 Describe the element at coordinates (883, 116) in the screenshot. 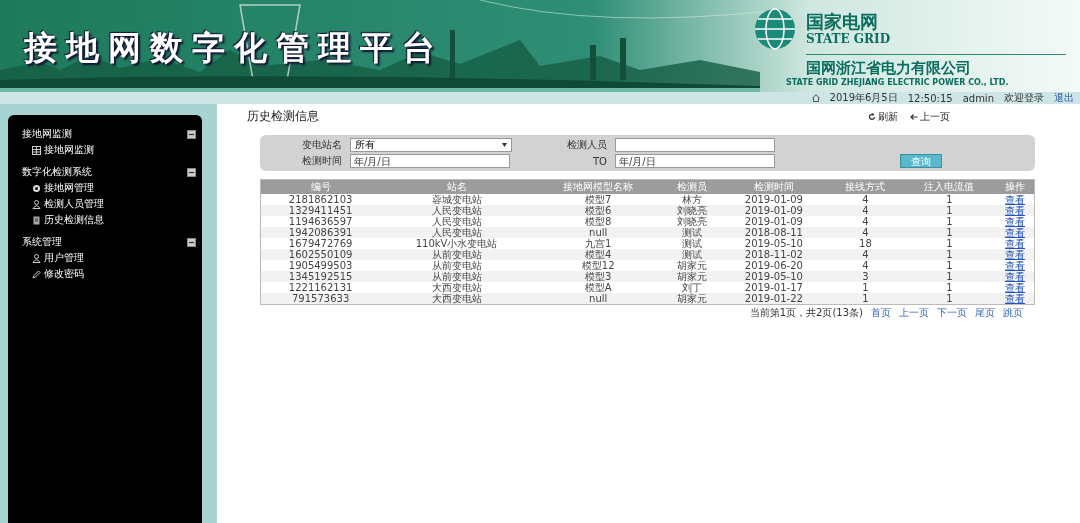

I see `refresh-link: 刷新` at that location.